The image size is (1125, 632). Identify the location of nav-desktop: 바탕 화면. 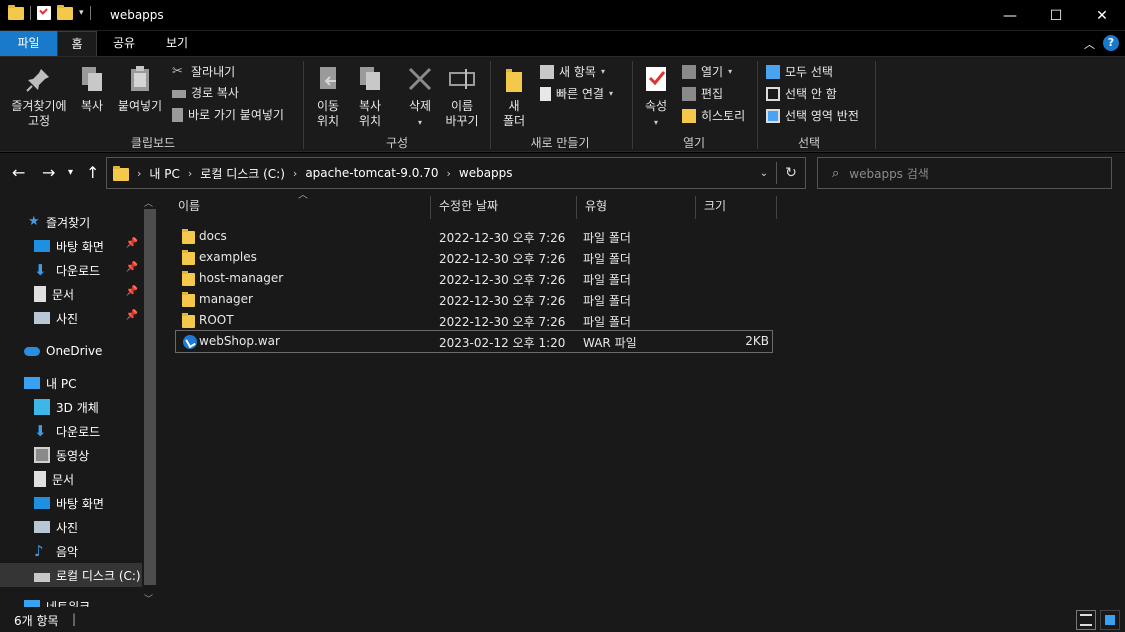
(71, 503).